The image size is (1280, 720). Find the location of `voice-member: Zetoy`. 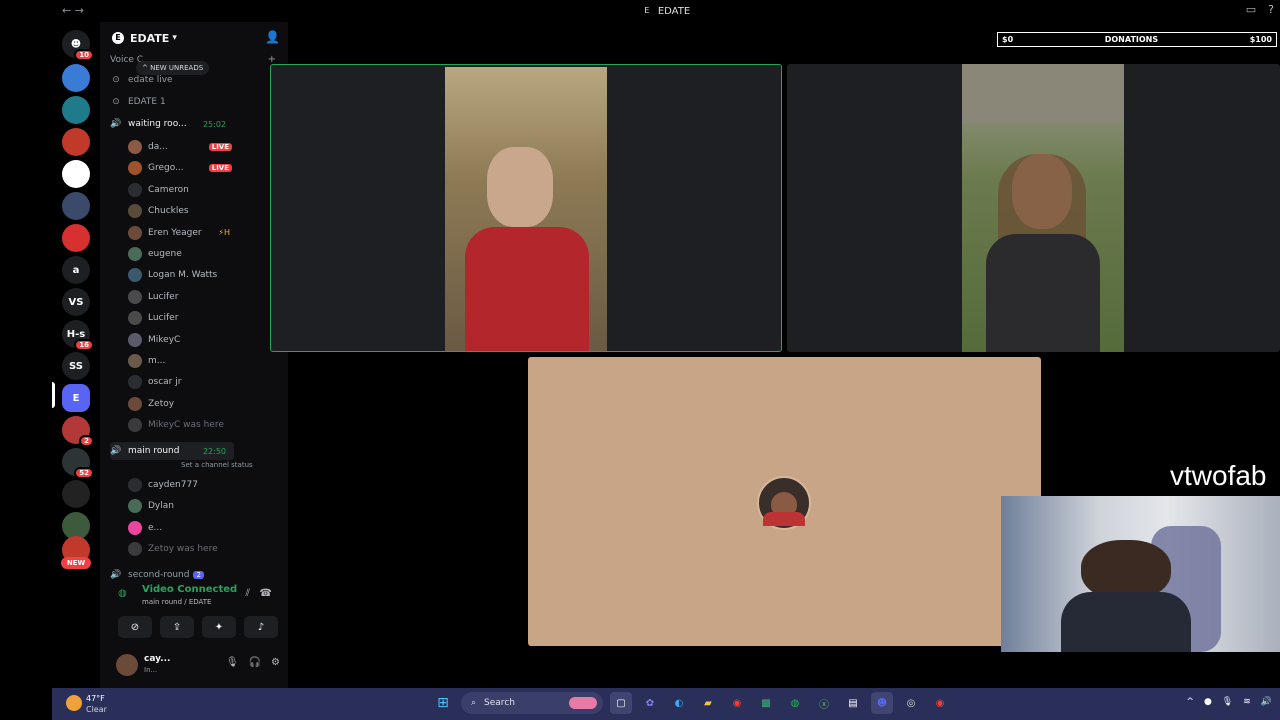

voice-member: Zetoy is located at coordinates (183, 404).